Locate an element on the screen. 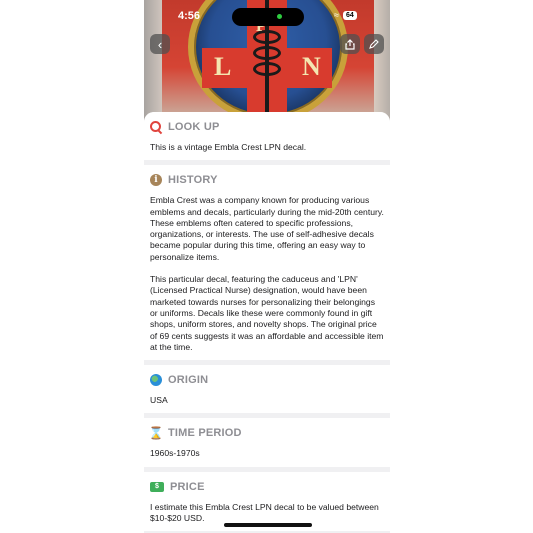  battery-icon: 64 is located at coordinates (349, 15).